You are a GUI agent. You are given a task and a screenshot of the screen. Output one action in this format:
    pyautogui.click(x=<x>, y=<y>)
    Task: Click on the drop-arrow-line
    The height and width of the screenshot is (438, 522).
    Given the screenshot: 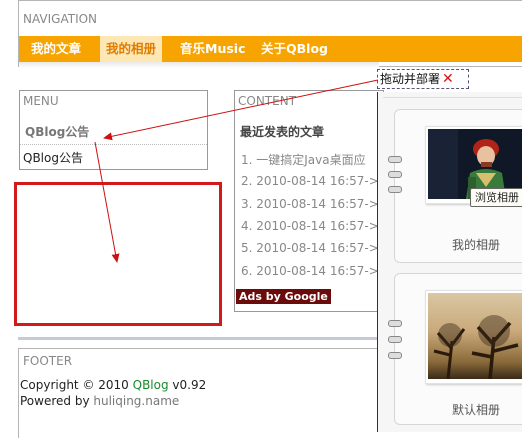 What is the action you would take?
    pyautogui.click(x=107, y=202)
    